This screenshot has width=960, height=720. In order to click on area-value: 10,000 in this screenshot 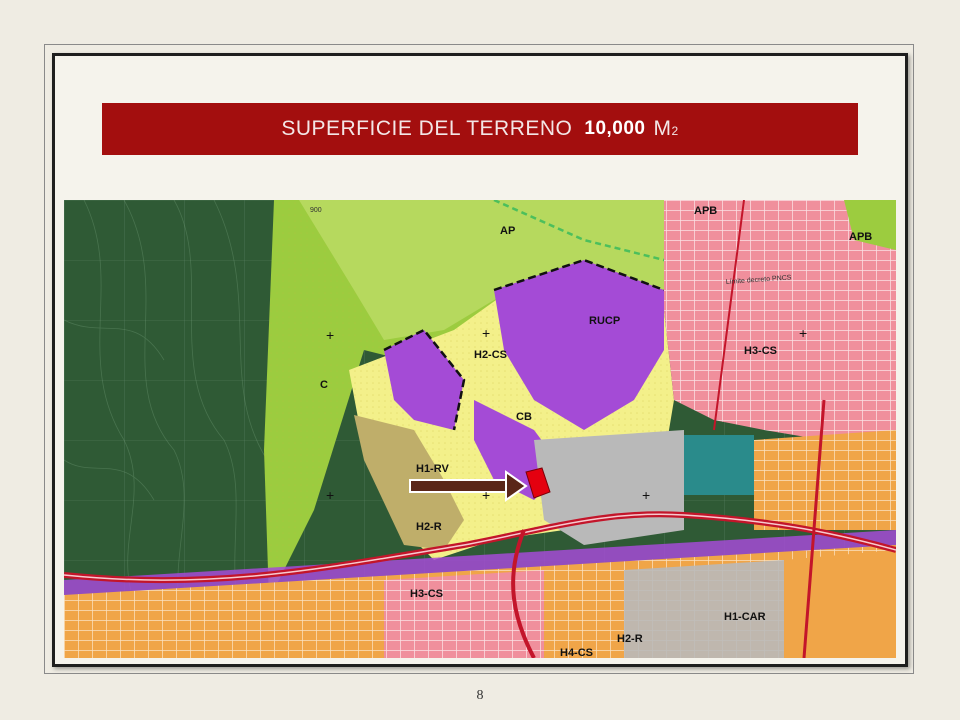, I will do `click(615, 128)`.